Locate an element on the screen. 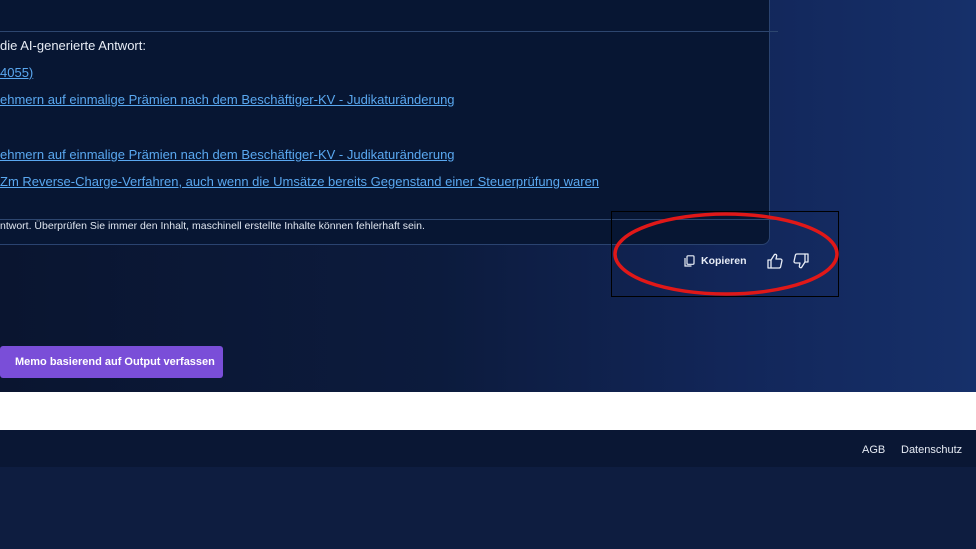 Image resolution: width=976 pixels, height=549 pixels. footer-link-agb: AGB is located at coordinates (873, 450).